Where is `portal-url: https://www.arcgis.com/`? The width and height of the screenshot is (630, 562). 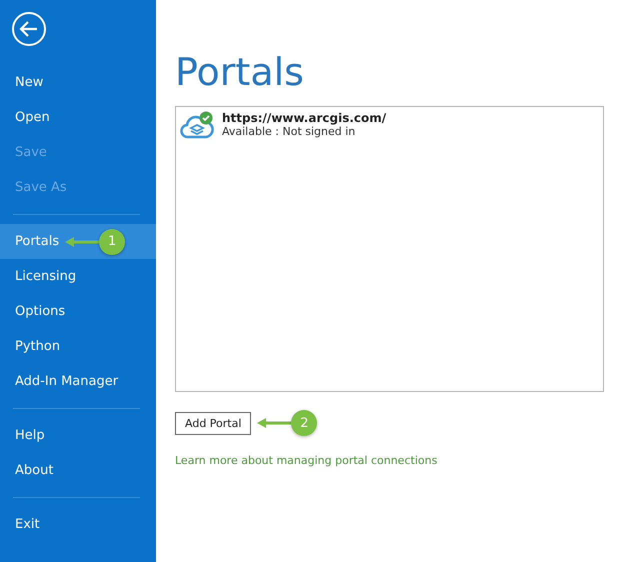 portal-url: https://www.arcgis.com/ is located at coordinates (304, 118).